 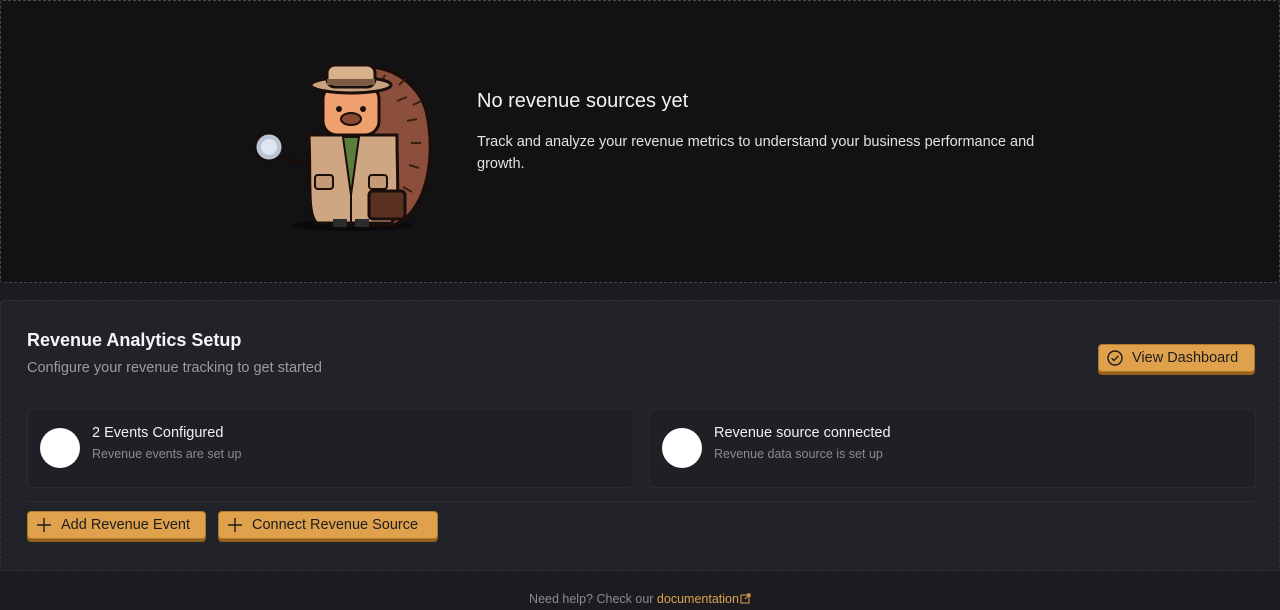 I want to click on documentation-link: documentation, so click(x=704, y=599).